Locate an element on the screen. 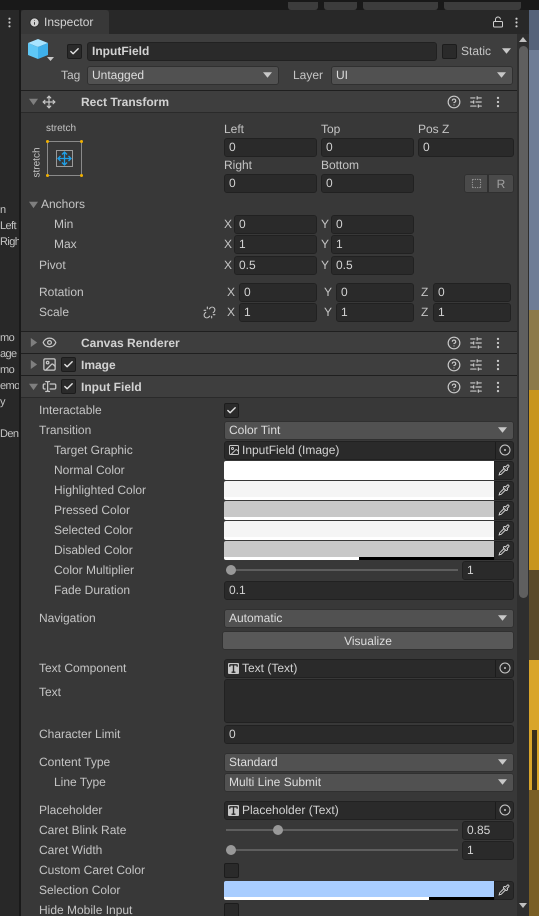  eyedropper-icon is located at coordinates (504, 530).